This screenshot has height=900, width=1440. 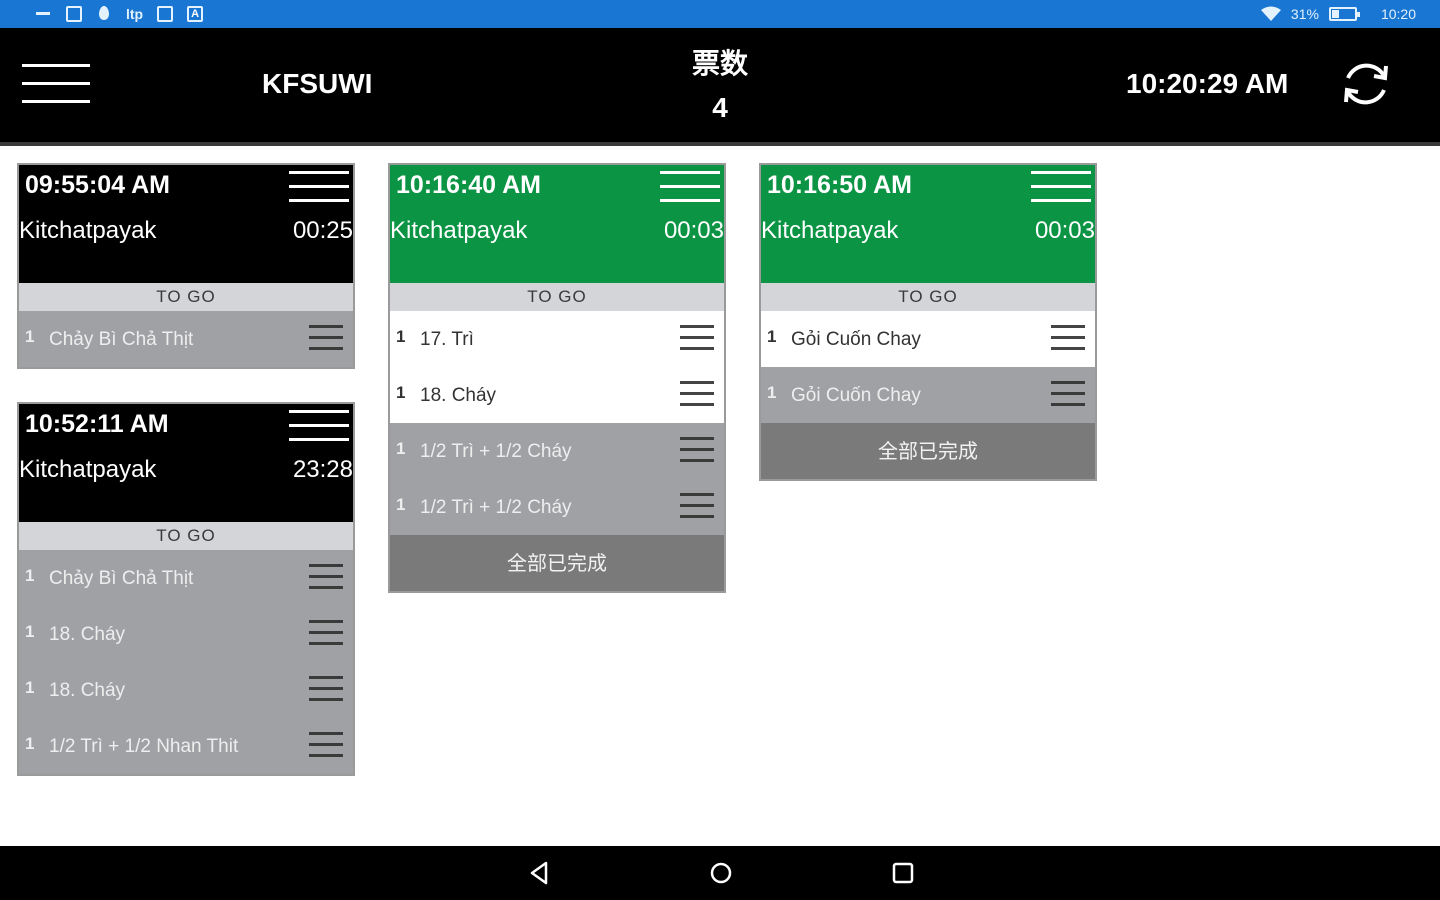 I want to click on wifi-icon, so click(x=1270, y=13).